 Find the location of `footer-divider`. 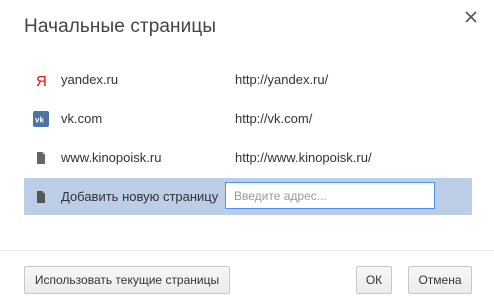

footer-divider is located at coordinates (247, 250).